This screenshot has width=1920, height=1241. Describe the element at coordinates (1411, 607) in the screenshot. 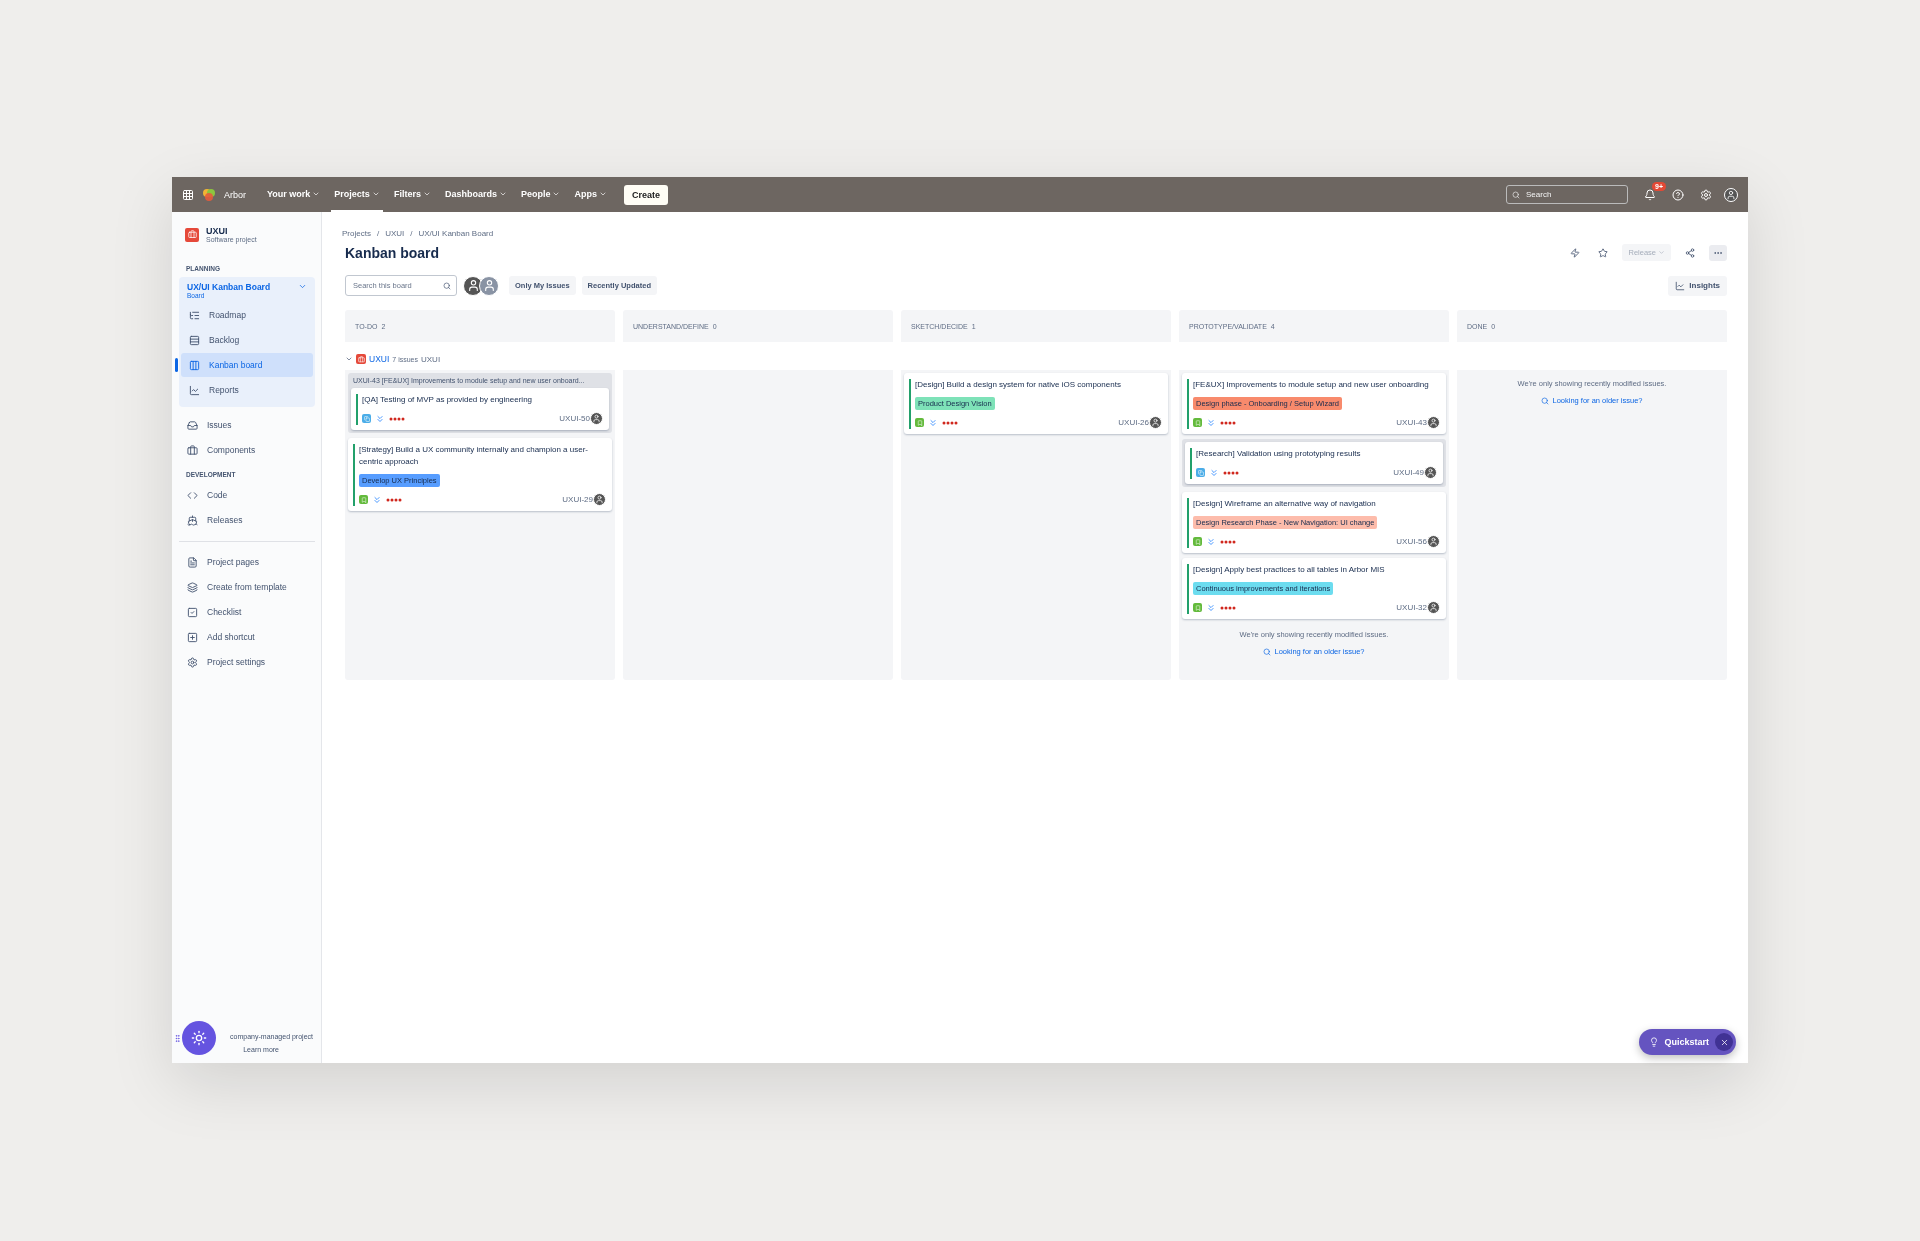

I see `issue-key: UXUI-32` at that location.